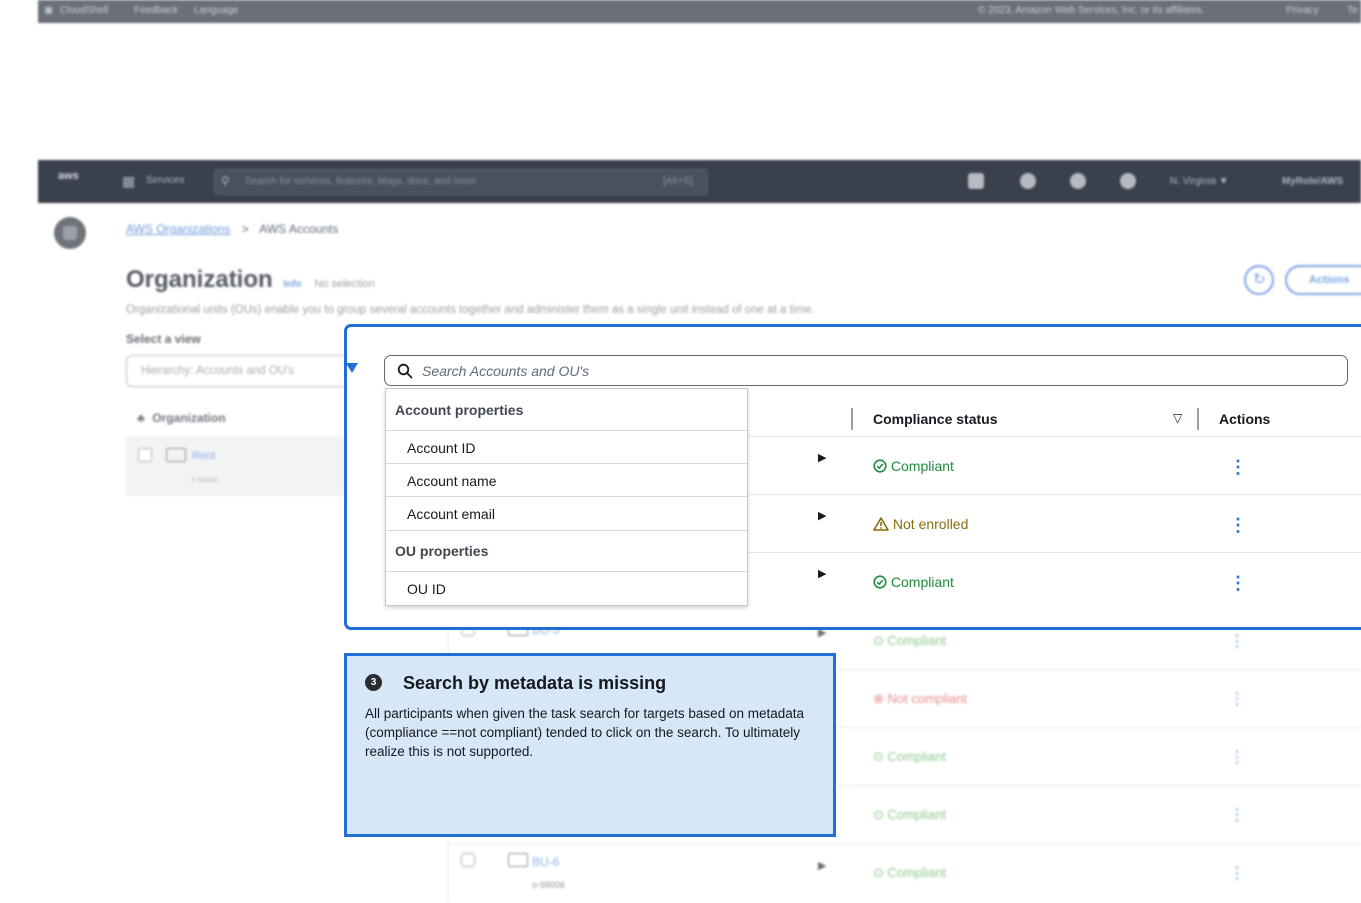 This screenshot has width=1361, height=903. What do you see at coordinates (156, 10) in the screenshot?
I see `feedback-link: Feedback` at bounding box center [156, 10].